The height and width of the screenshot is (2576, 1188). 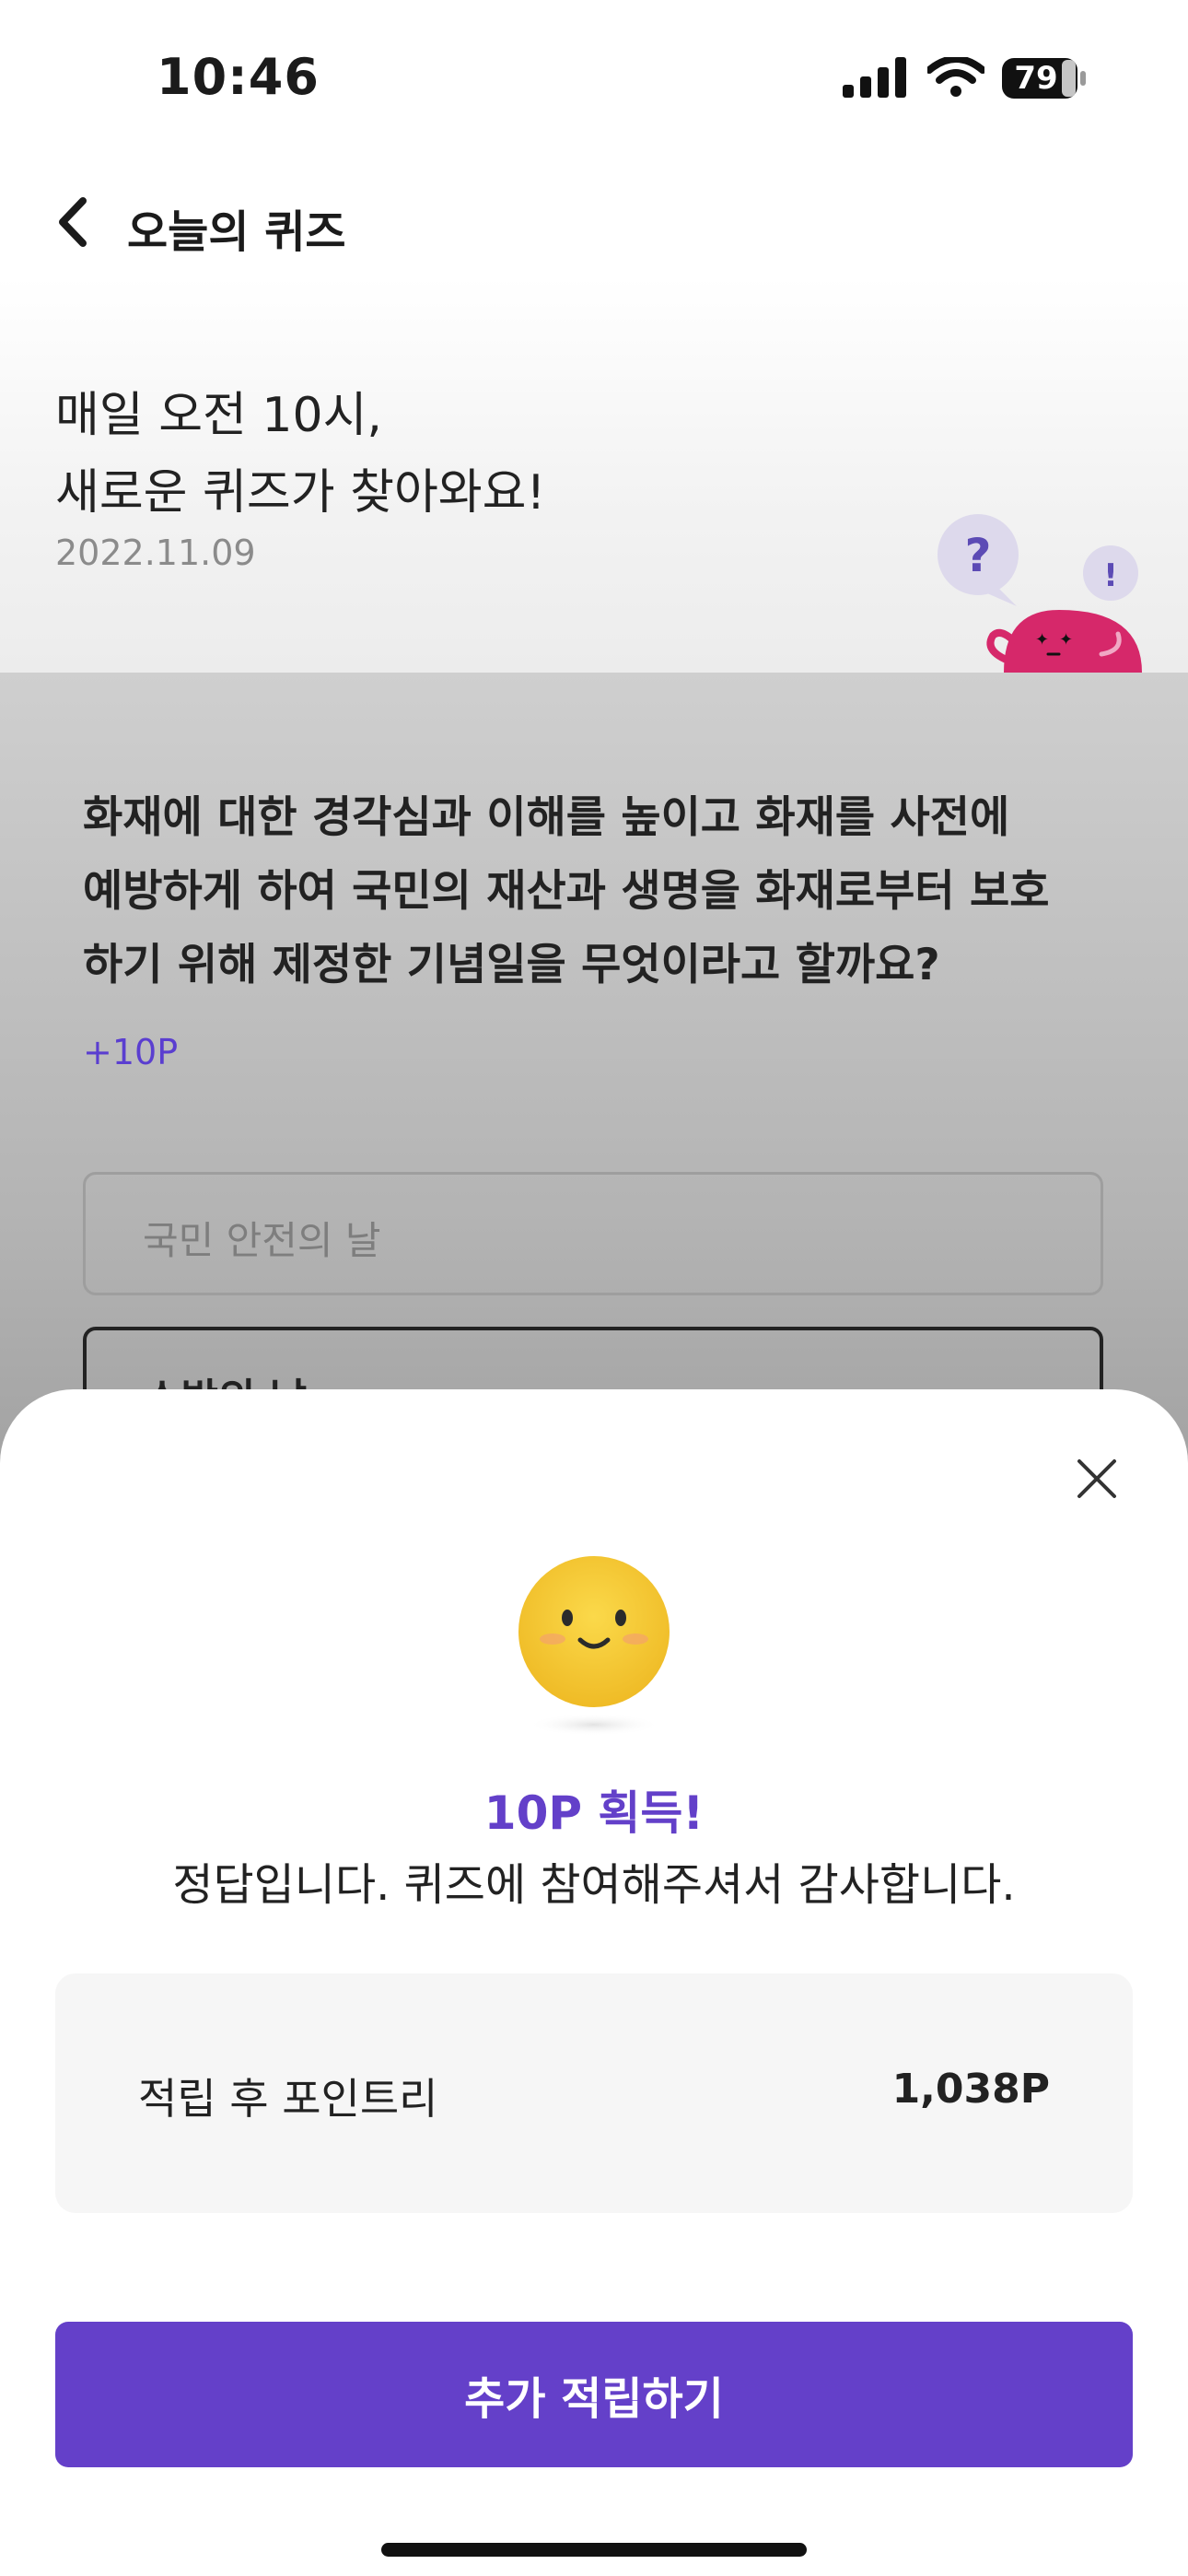 What do you see at coordinates (131, 1052) in the screenshot?
I see `points-badge: +10P` at bounding box center [131, 1052].